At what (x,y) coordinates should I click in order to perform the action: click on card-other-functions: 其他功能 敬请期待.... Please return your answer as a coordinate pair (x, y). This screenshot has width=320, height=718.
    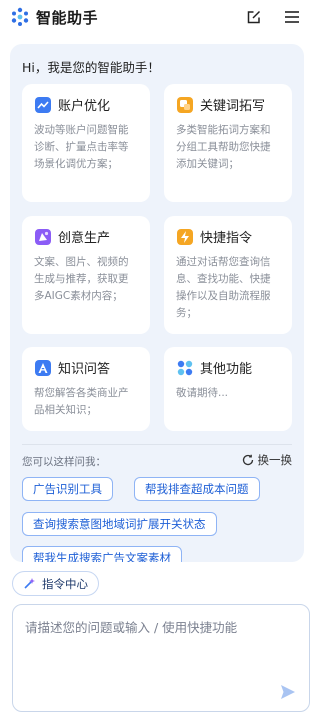
    Looking at the image, I should click on (228, 389).